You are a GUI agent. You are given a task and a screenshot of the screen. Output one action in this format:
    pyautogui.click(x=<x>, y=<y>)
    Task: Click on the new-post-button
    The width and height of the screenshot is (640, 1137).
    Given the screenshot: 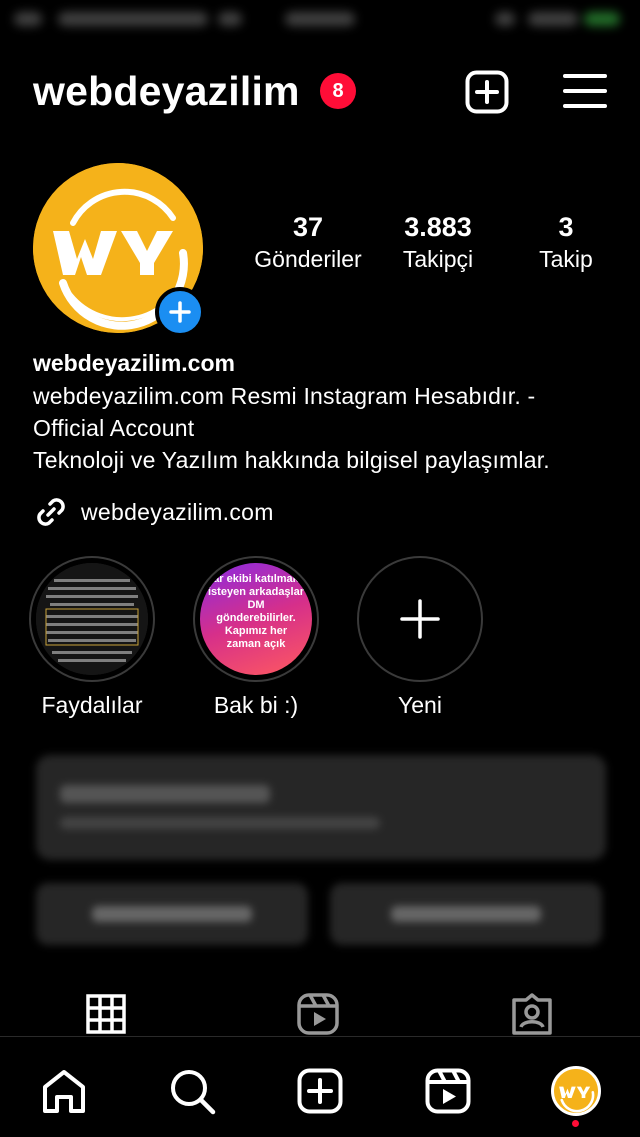 What is the action you would take?
    pyautogui.click(x=487, y=92)
    